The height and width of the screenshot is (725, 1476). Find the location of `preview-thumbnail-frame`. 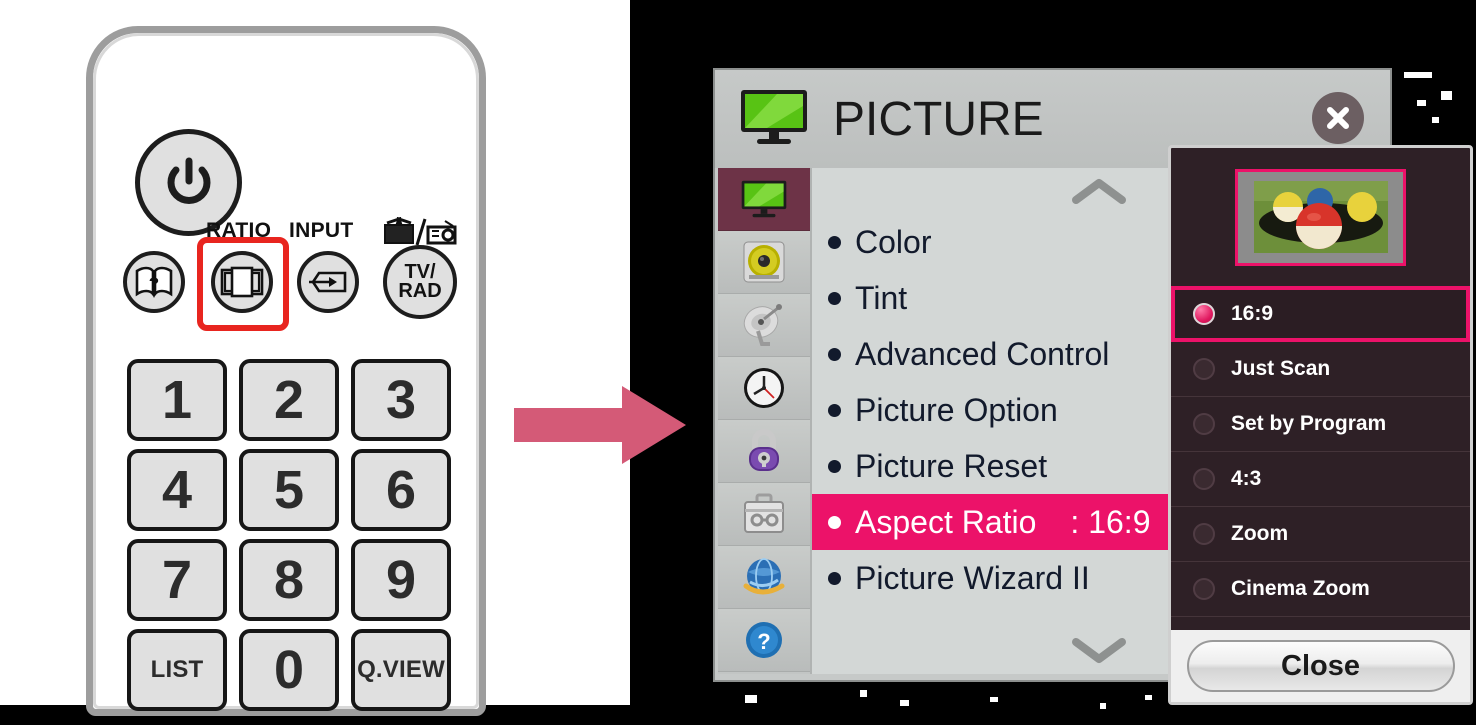

preview-thumbnail-frame is located at coordinates (1320, 217).